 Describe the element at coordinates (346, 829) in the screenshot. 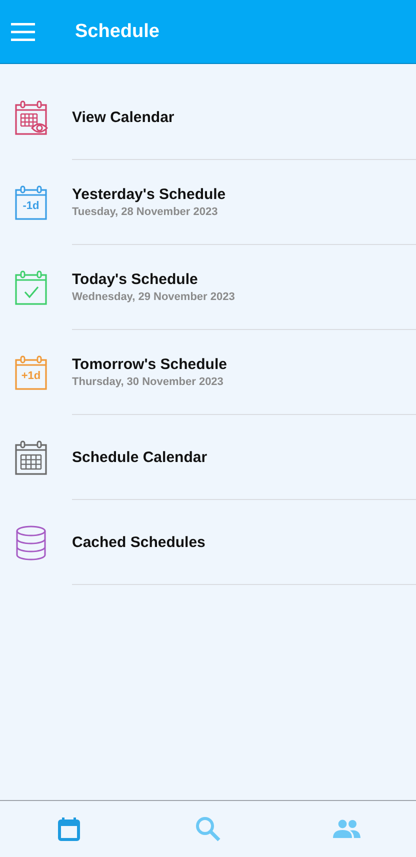

I see `people-icon` at that location.